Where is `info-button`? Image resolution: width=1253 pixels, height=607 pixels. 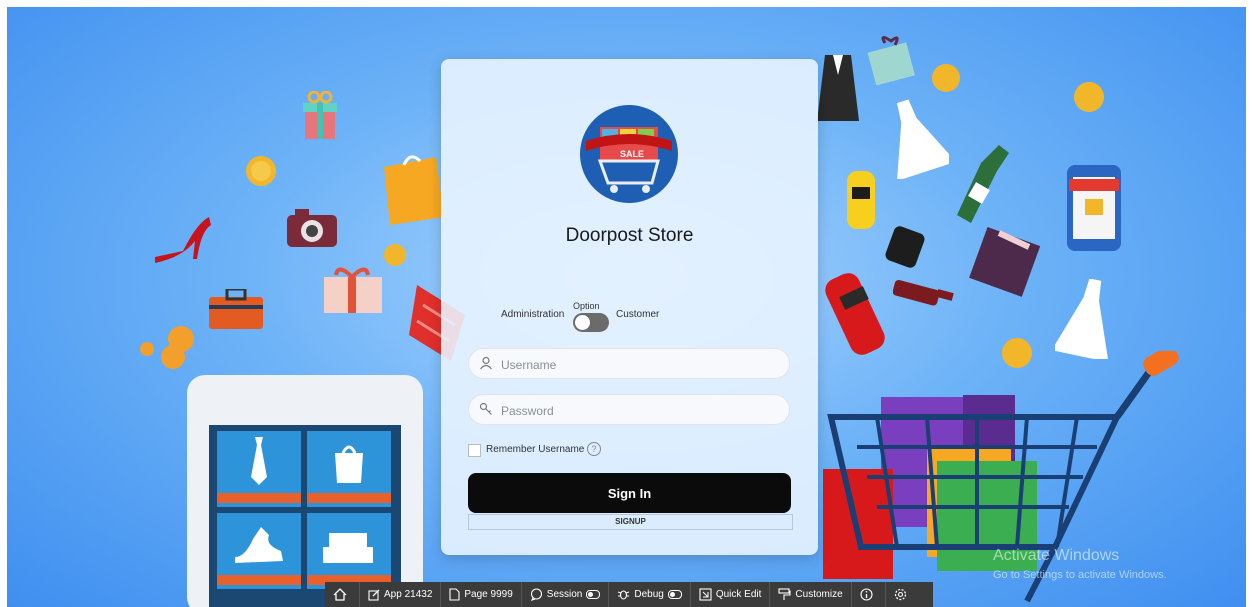 info-button is located at coordinates (869, 594).